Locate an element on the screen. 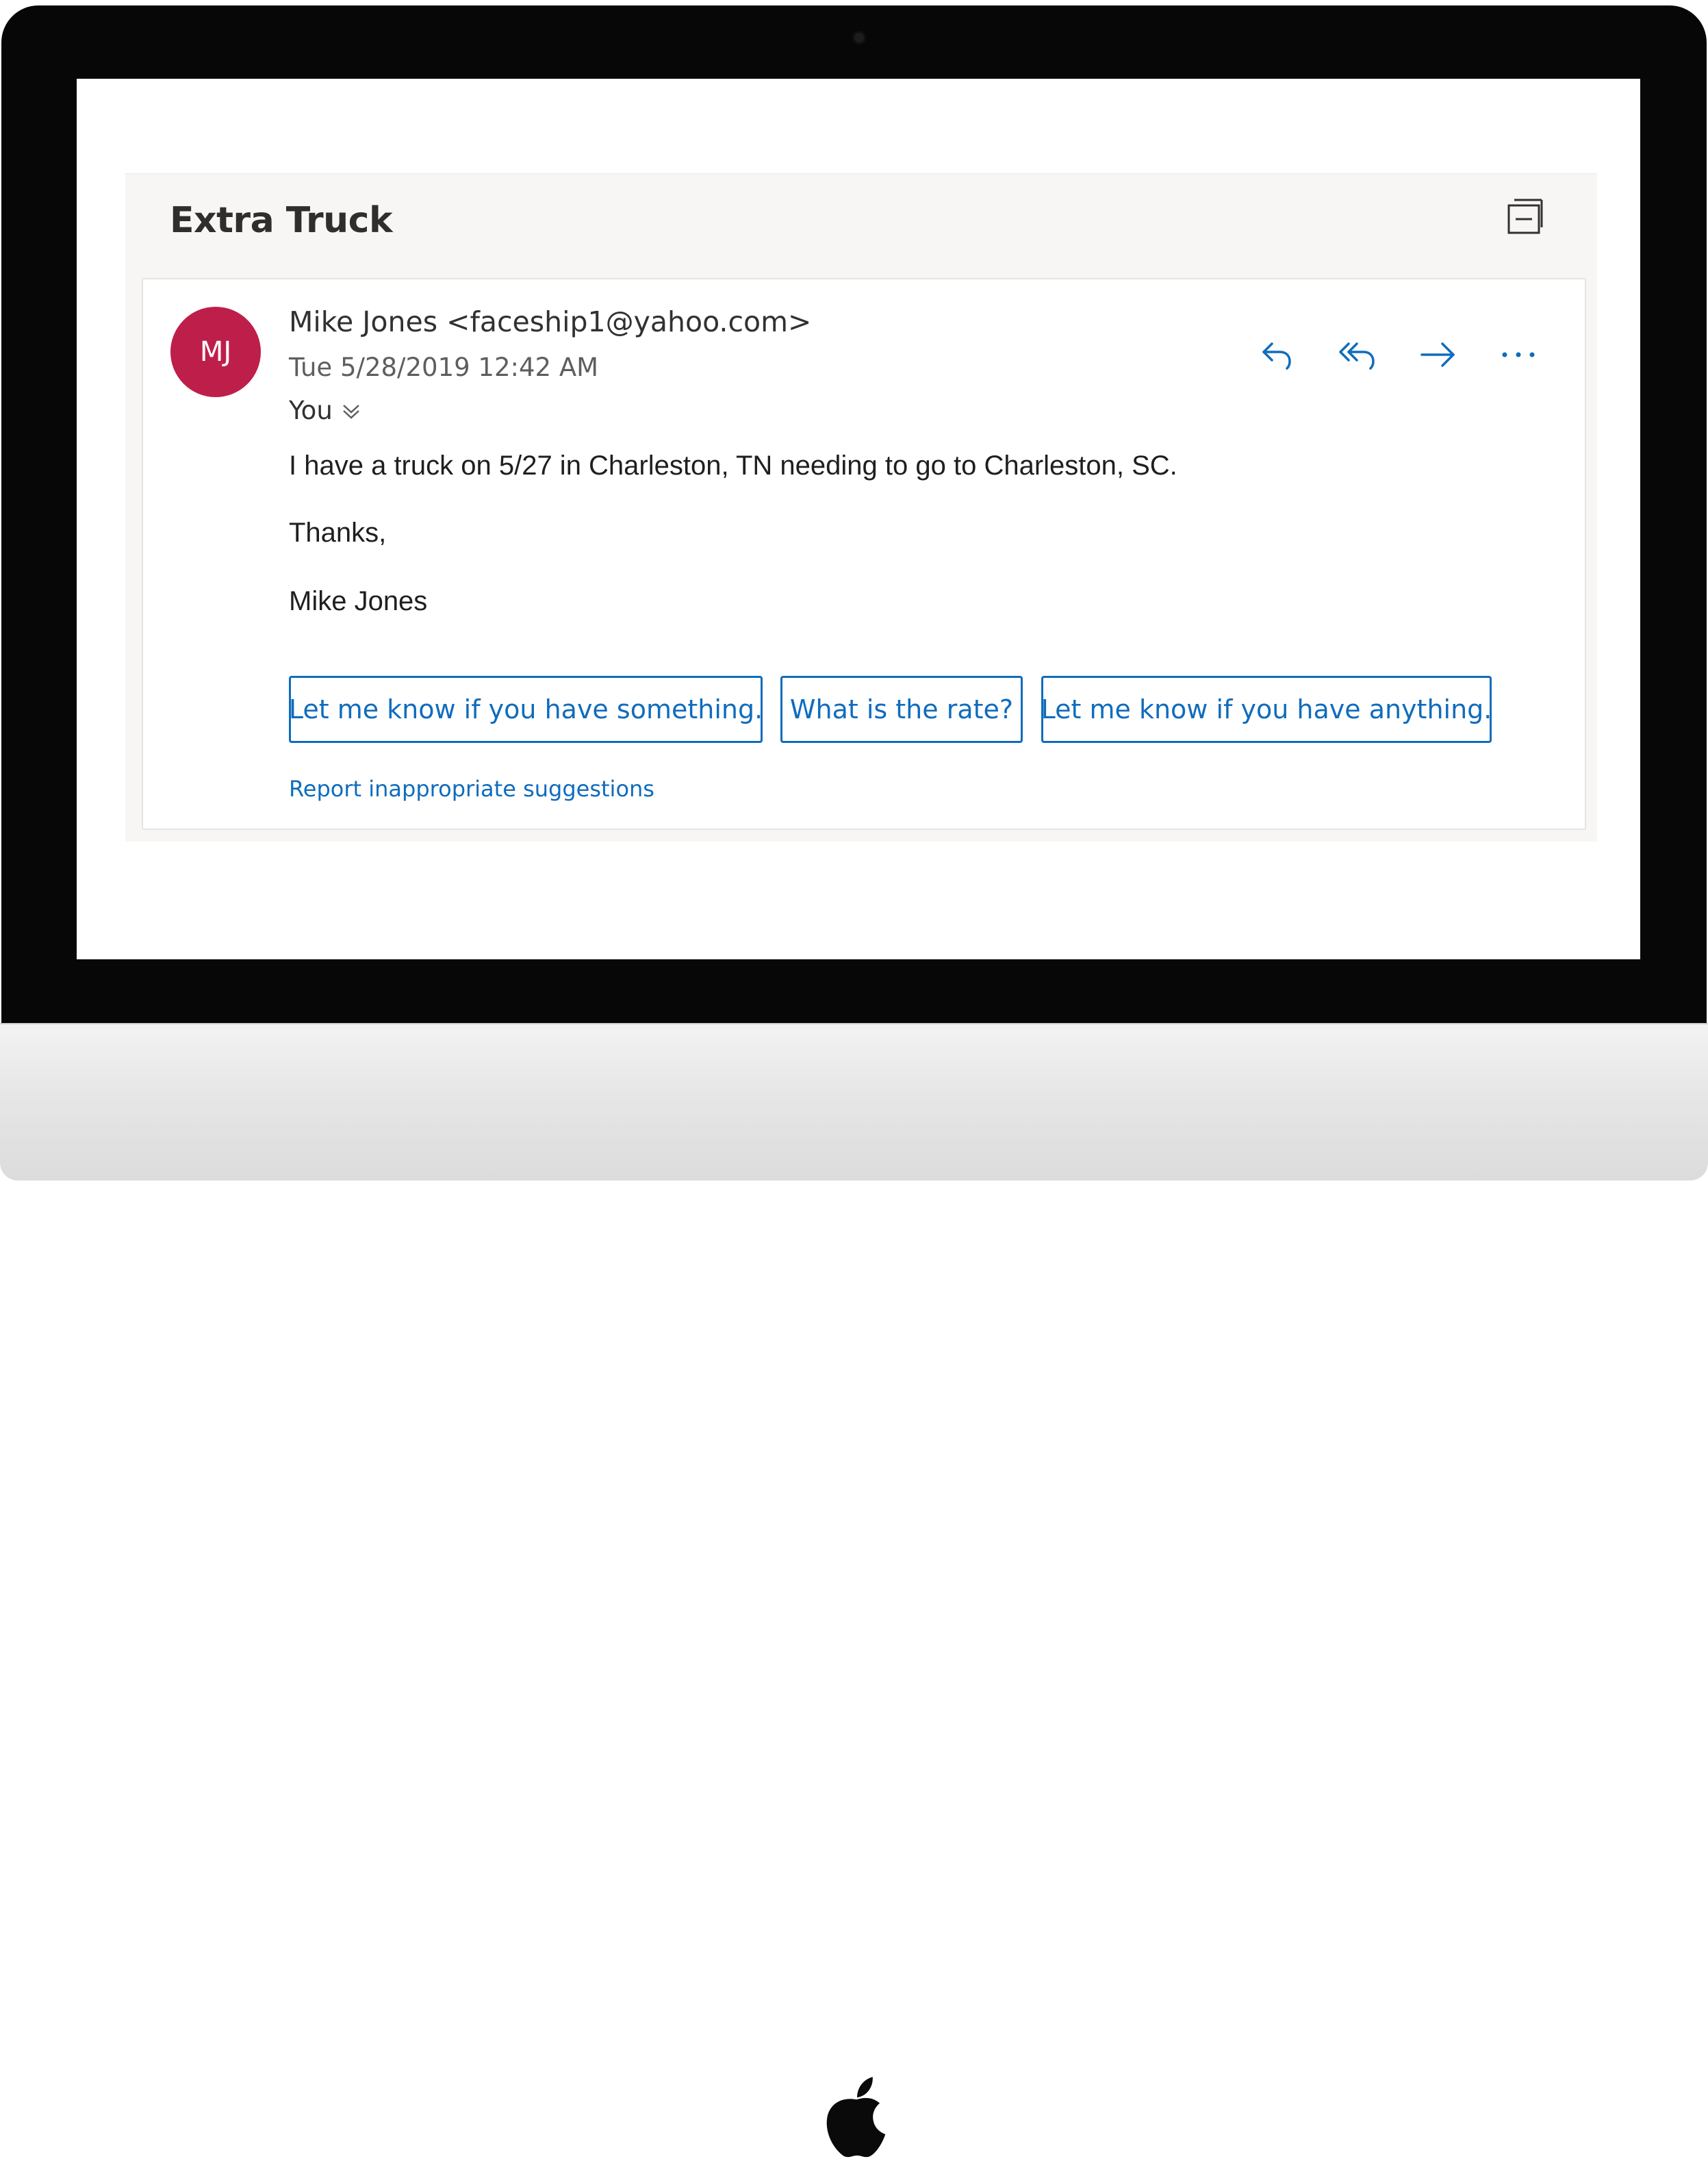 Image resolution: width=1708 pixels, height=2159 pixels. reply-all-icon is located at coordinates (1358, 355).